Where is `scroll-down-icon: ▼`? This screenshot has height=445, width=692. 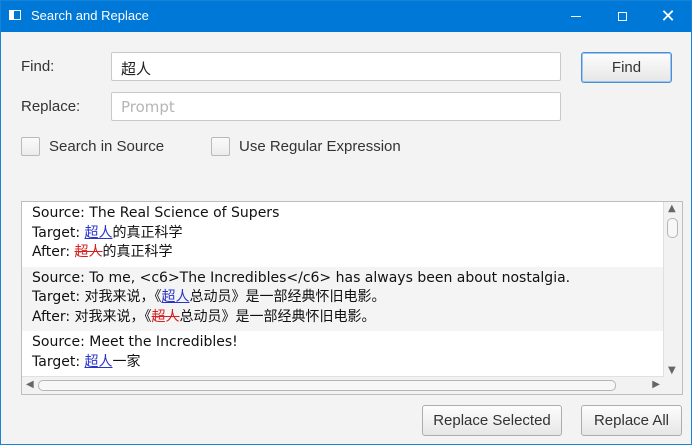
scroll-down-icon: ▼ is located at coordinates (672, 370).